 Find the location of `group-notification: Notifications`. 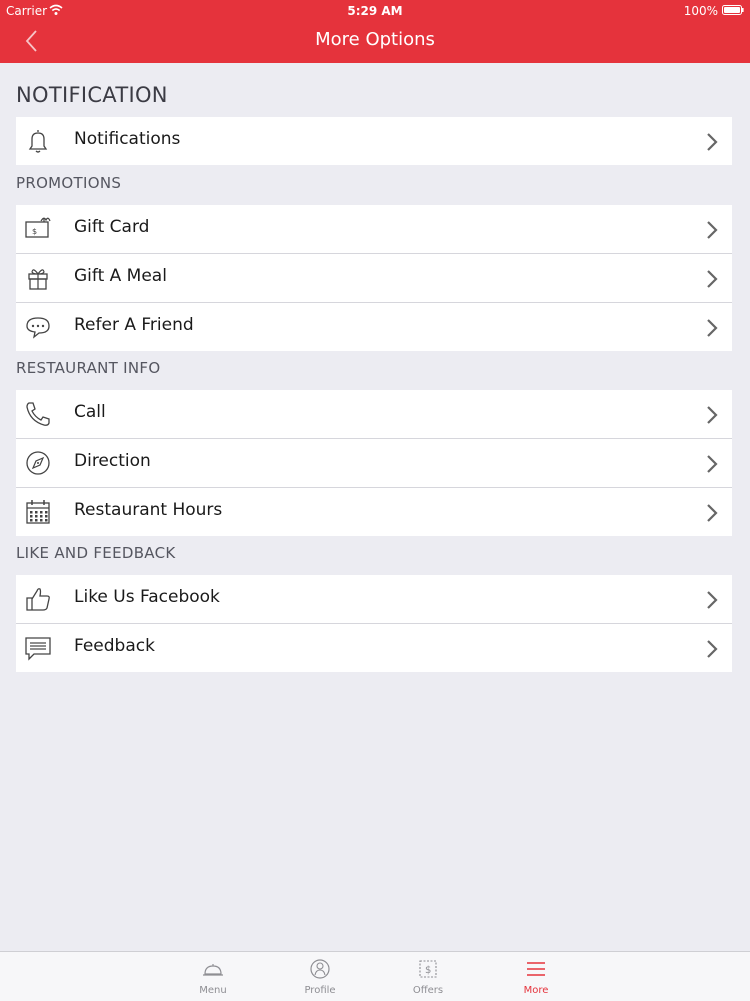

group-notification: Notifications is located at coordinates (374, 141).